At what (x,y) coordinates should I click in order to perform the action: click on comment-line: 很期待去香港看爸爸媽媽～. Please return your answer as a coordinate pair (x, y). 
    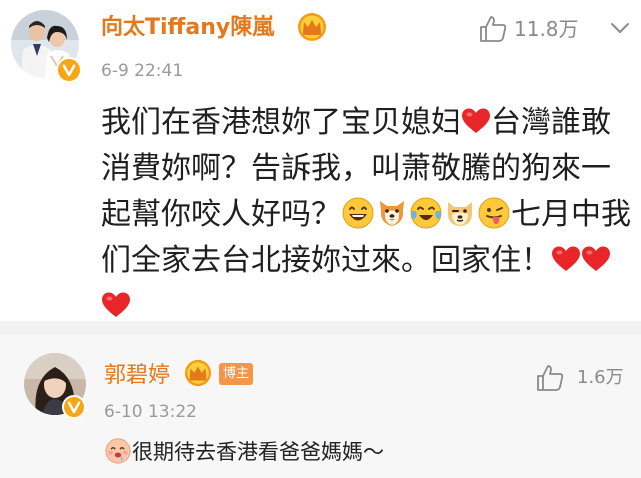
    Looking at the image, I should click on (244, 451).